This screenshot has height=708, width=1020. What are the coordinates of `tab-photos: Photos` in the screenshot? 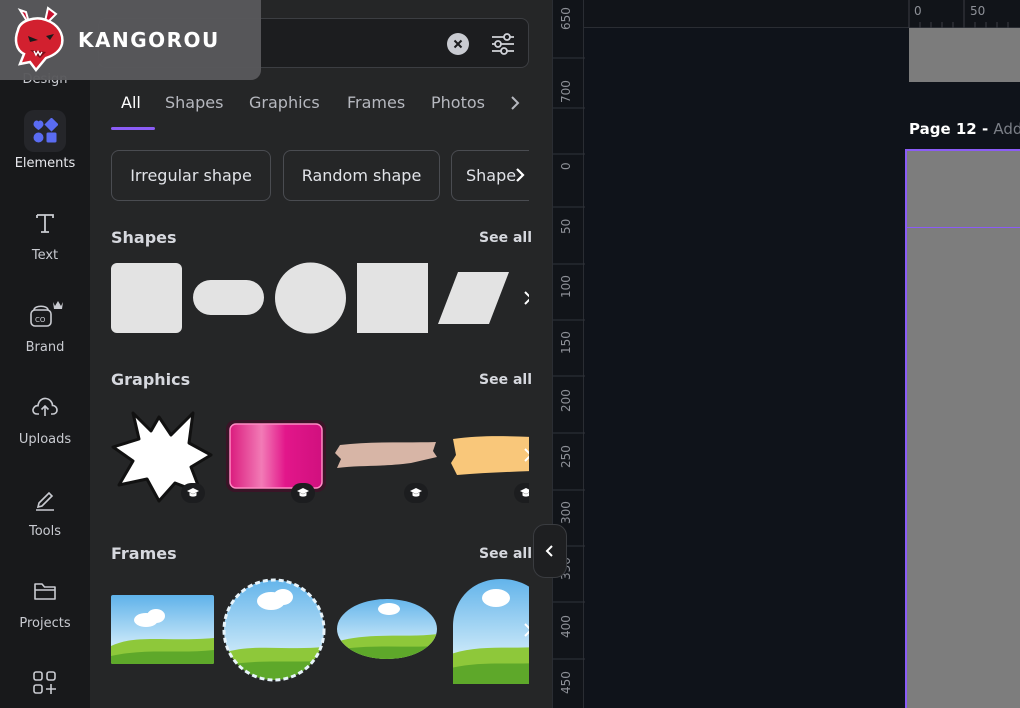 It's located at (458, 102).